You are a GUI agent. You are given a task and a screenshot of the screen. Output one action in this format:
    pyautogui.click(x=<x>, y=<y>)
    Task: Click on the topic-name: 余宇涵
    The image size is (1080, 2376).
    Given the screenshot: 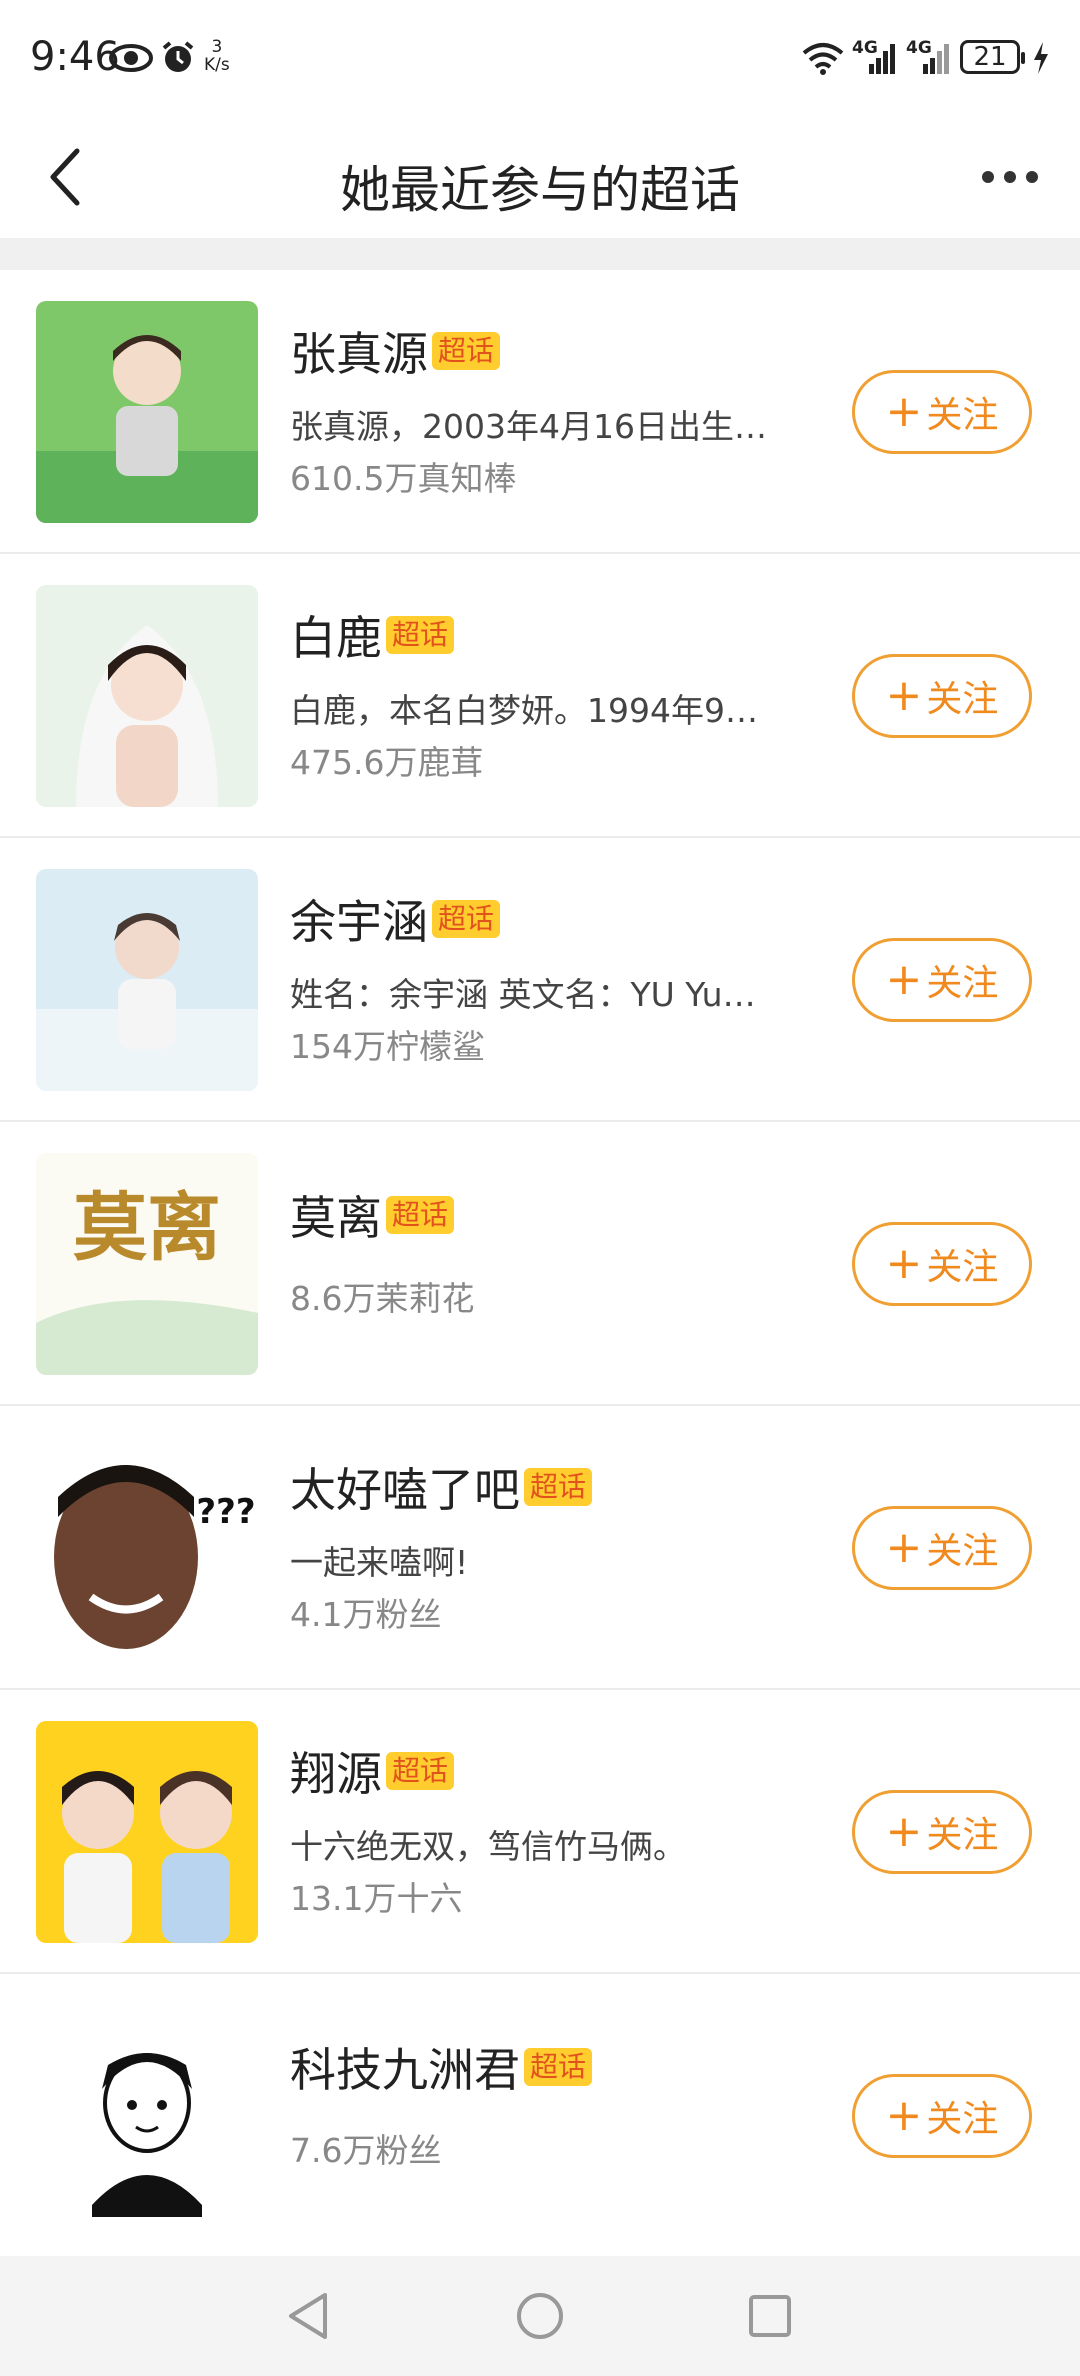 What is the action you would take?
    pyautogui.click(x=359, y=922)
    